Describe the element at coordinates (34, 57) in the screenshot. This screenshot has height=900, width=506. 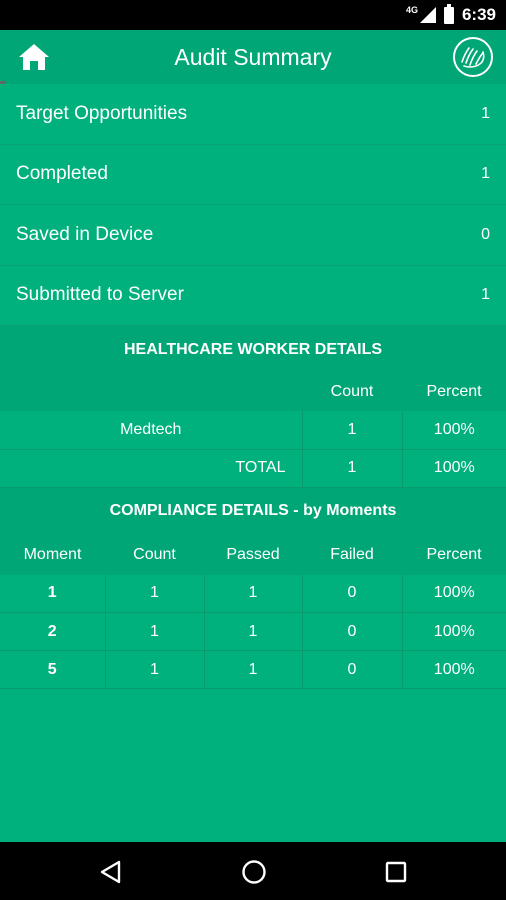
I see `home-icon` at that location.